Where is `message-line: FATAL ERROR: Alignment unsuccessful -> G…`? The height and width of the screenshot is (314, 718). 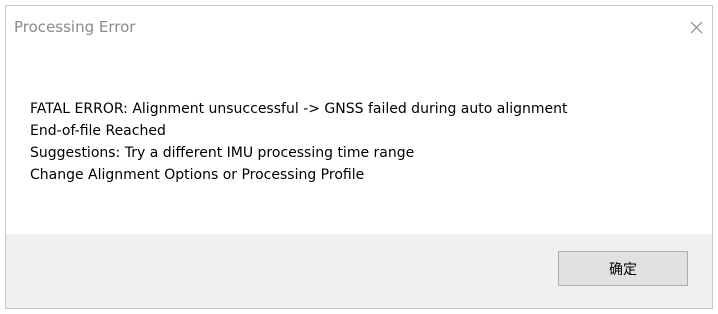 message-line: FATAL ERROR: Alignment unsuccessful -> G… is located at coordinates (299, 109).